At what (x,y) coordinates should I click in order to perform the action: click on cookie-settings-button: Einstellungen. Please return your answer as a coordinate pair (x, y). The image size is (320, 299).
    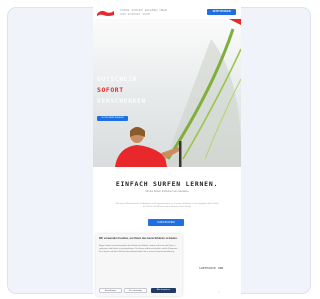
    Looking at the image, I should click on (110, 290).